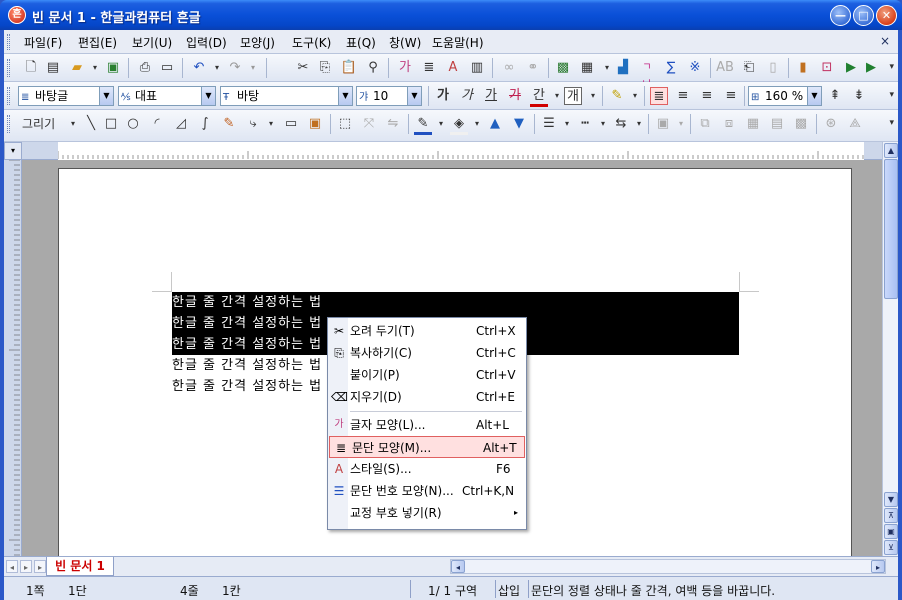  I want to click on formula-icon: ∑, so click(671, 68).